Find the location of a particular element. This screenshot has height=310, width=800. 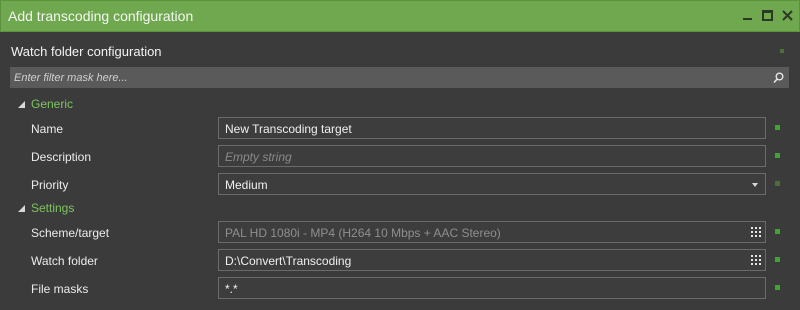

chevron-down-icon is located at coordinates (755, 185).